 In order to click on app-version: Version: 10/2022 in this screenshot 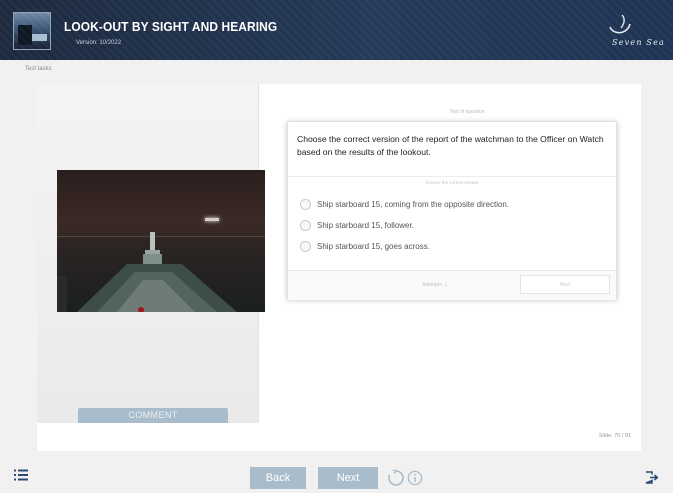, I will do `click(99, 43)`.